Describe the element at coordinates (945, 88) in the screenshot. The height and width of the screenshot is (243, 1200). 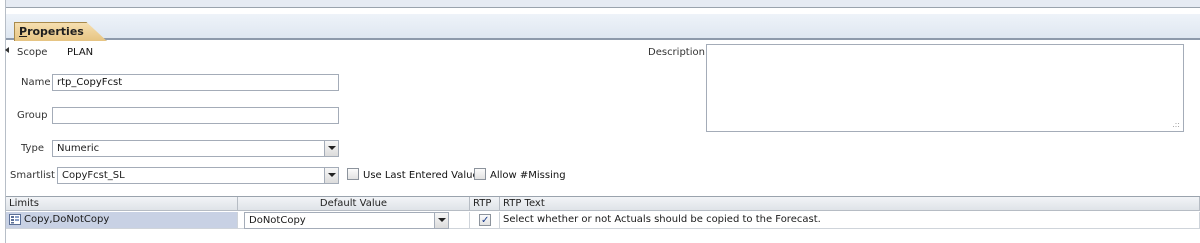
I see `description-textarea: .::` at that location.